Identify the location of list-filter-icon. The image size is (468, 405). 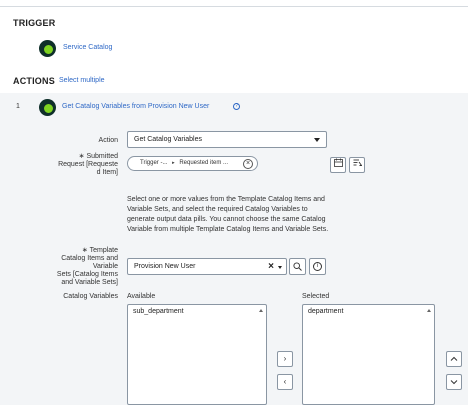
(357, 162).